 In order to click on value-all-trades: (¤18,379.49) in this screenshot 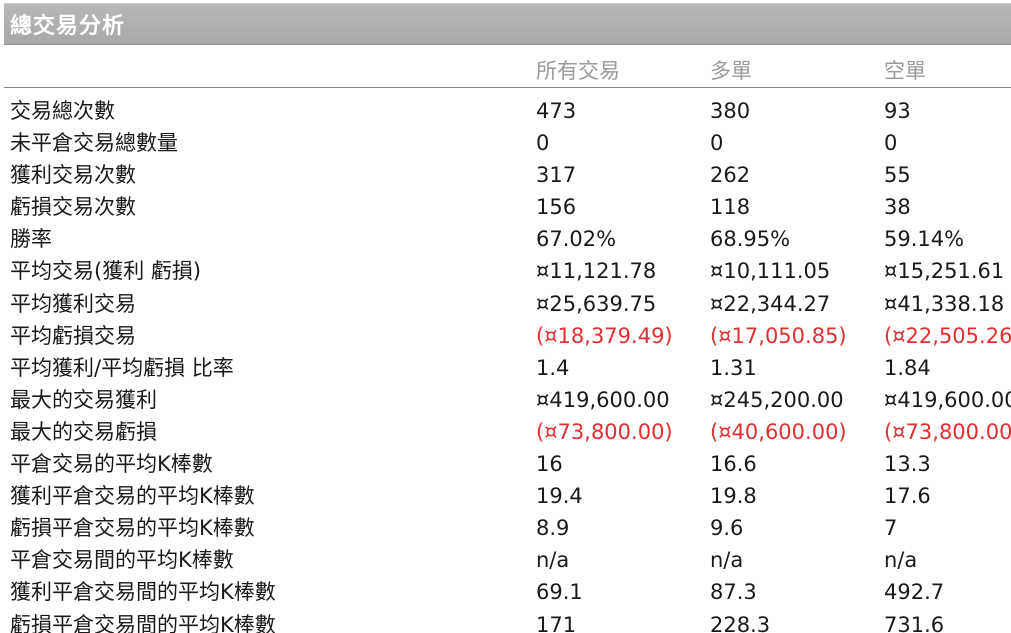, I will do `click(604, 335)`.